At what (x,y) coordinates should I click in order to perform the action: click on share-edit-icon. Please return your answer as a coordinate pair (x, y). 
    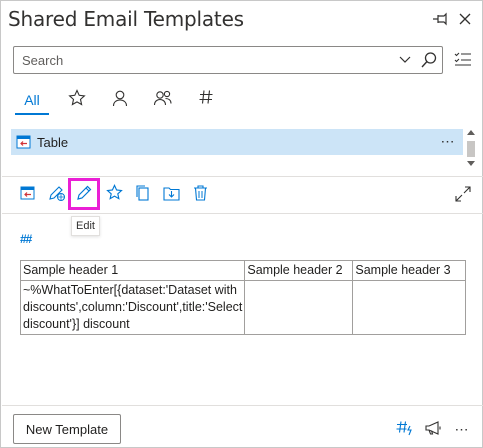
    Looking at the image, I should click on (57, 194).